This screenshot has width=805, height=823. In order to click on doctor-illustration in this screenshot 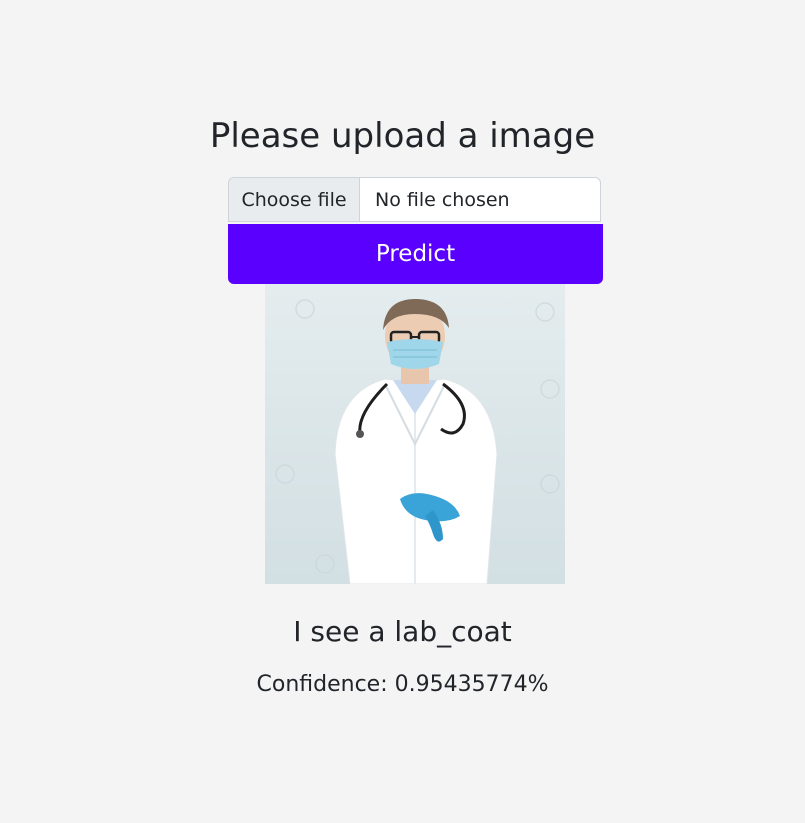, I will do `click(415, 434)`.